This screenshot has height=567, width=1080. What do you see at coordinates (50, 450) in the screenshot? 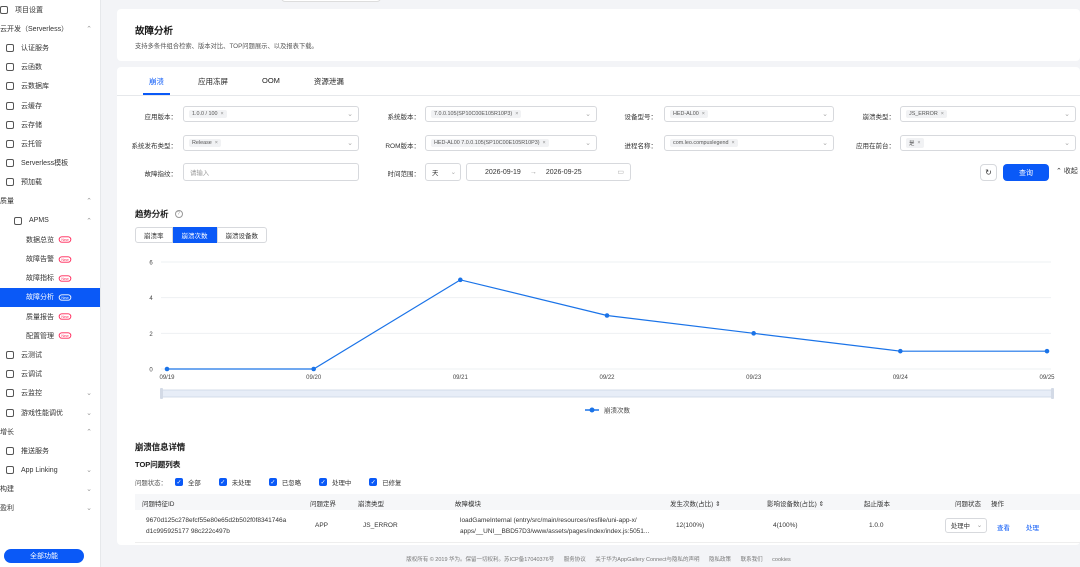
I see `sidebar-item-23: 推送服务` at bounding box center [50, 450].